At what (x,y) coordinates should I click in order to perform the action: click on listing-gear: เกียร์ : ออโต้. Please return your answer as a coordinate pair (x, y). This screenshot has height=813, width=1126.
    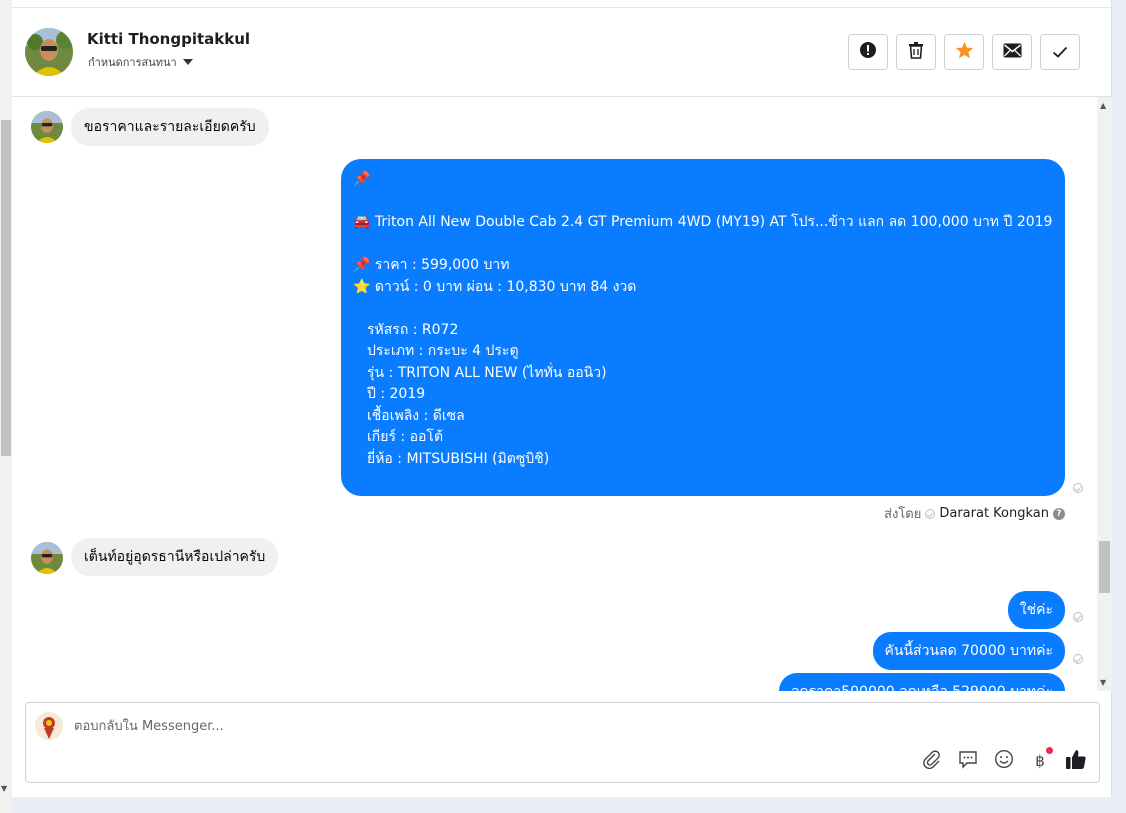
    Looking at the image, I should click on (405, 437).